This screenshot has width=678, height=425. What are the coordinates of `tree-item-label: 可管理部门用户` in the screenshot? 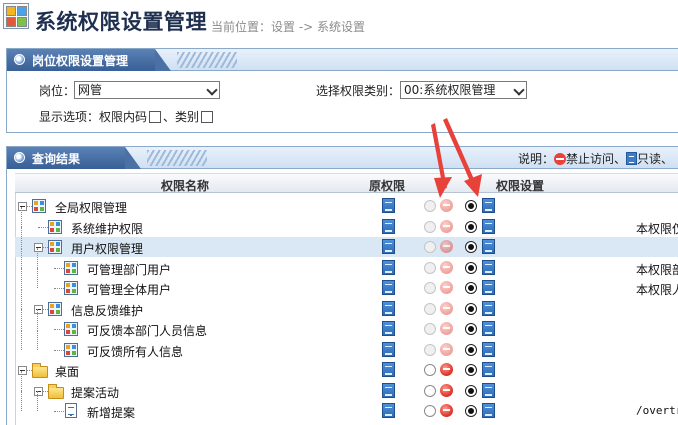 It's located at (129, 269).